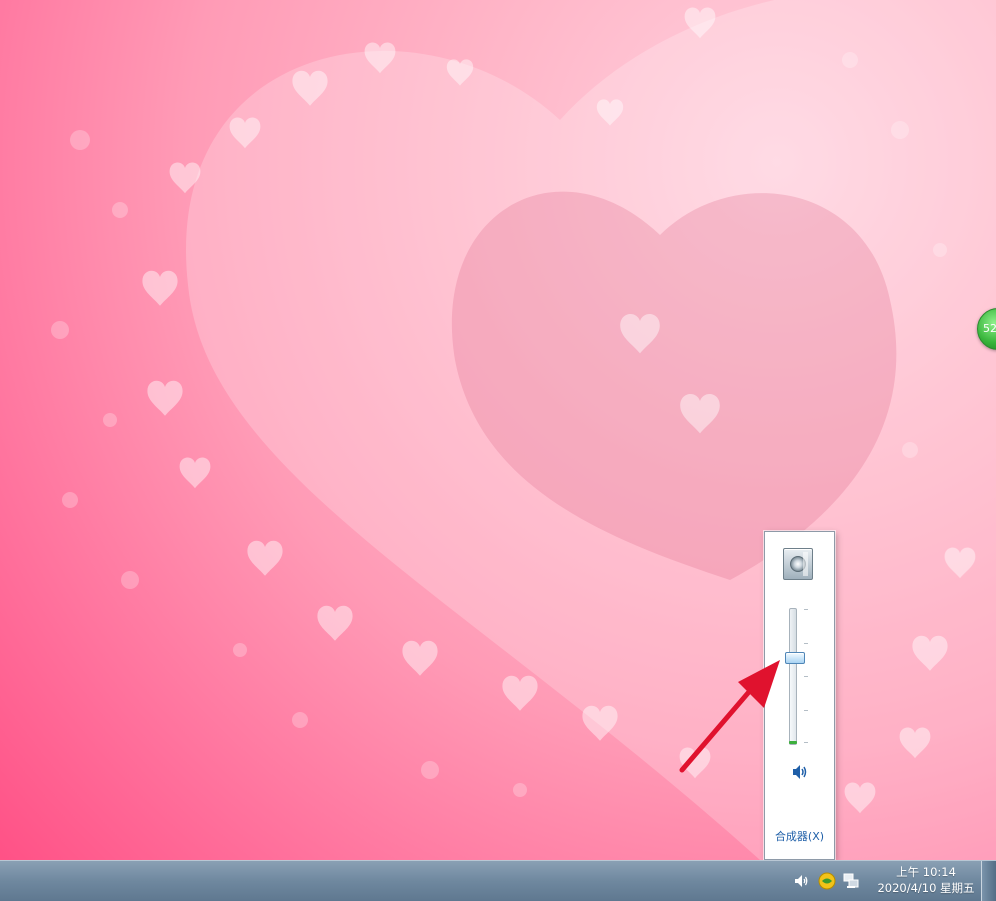  I want to click on clock-date: 2020/4/10 星期五, so click(926, 888).